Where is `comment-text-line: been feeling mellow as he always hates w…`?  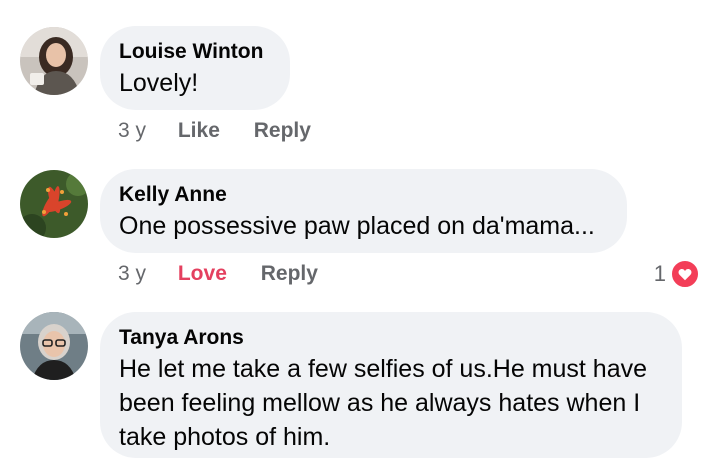
comment-text-line: been feeling mellow as he always hates w… is located at coordinates (380, 403).